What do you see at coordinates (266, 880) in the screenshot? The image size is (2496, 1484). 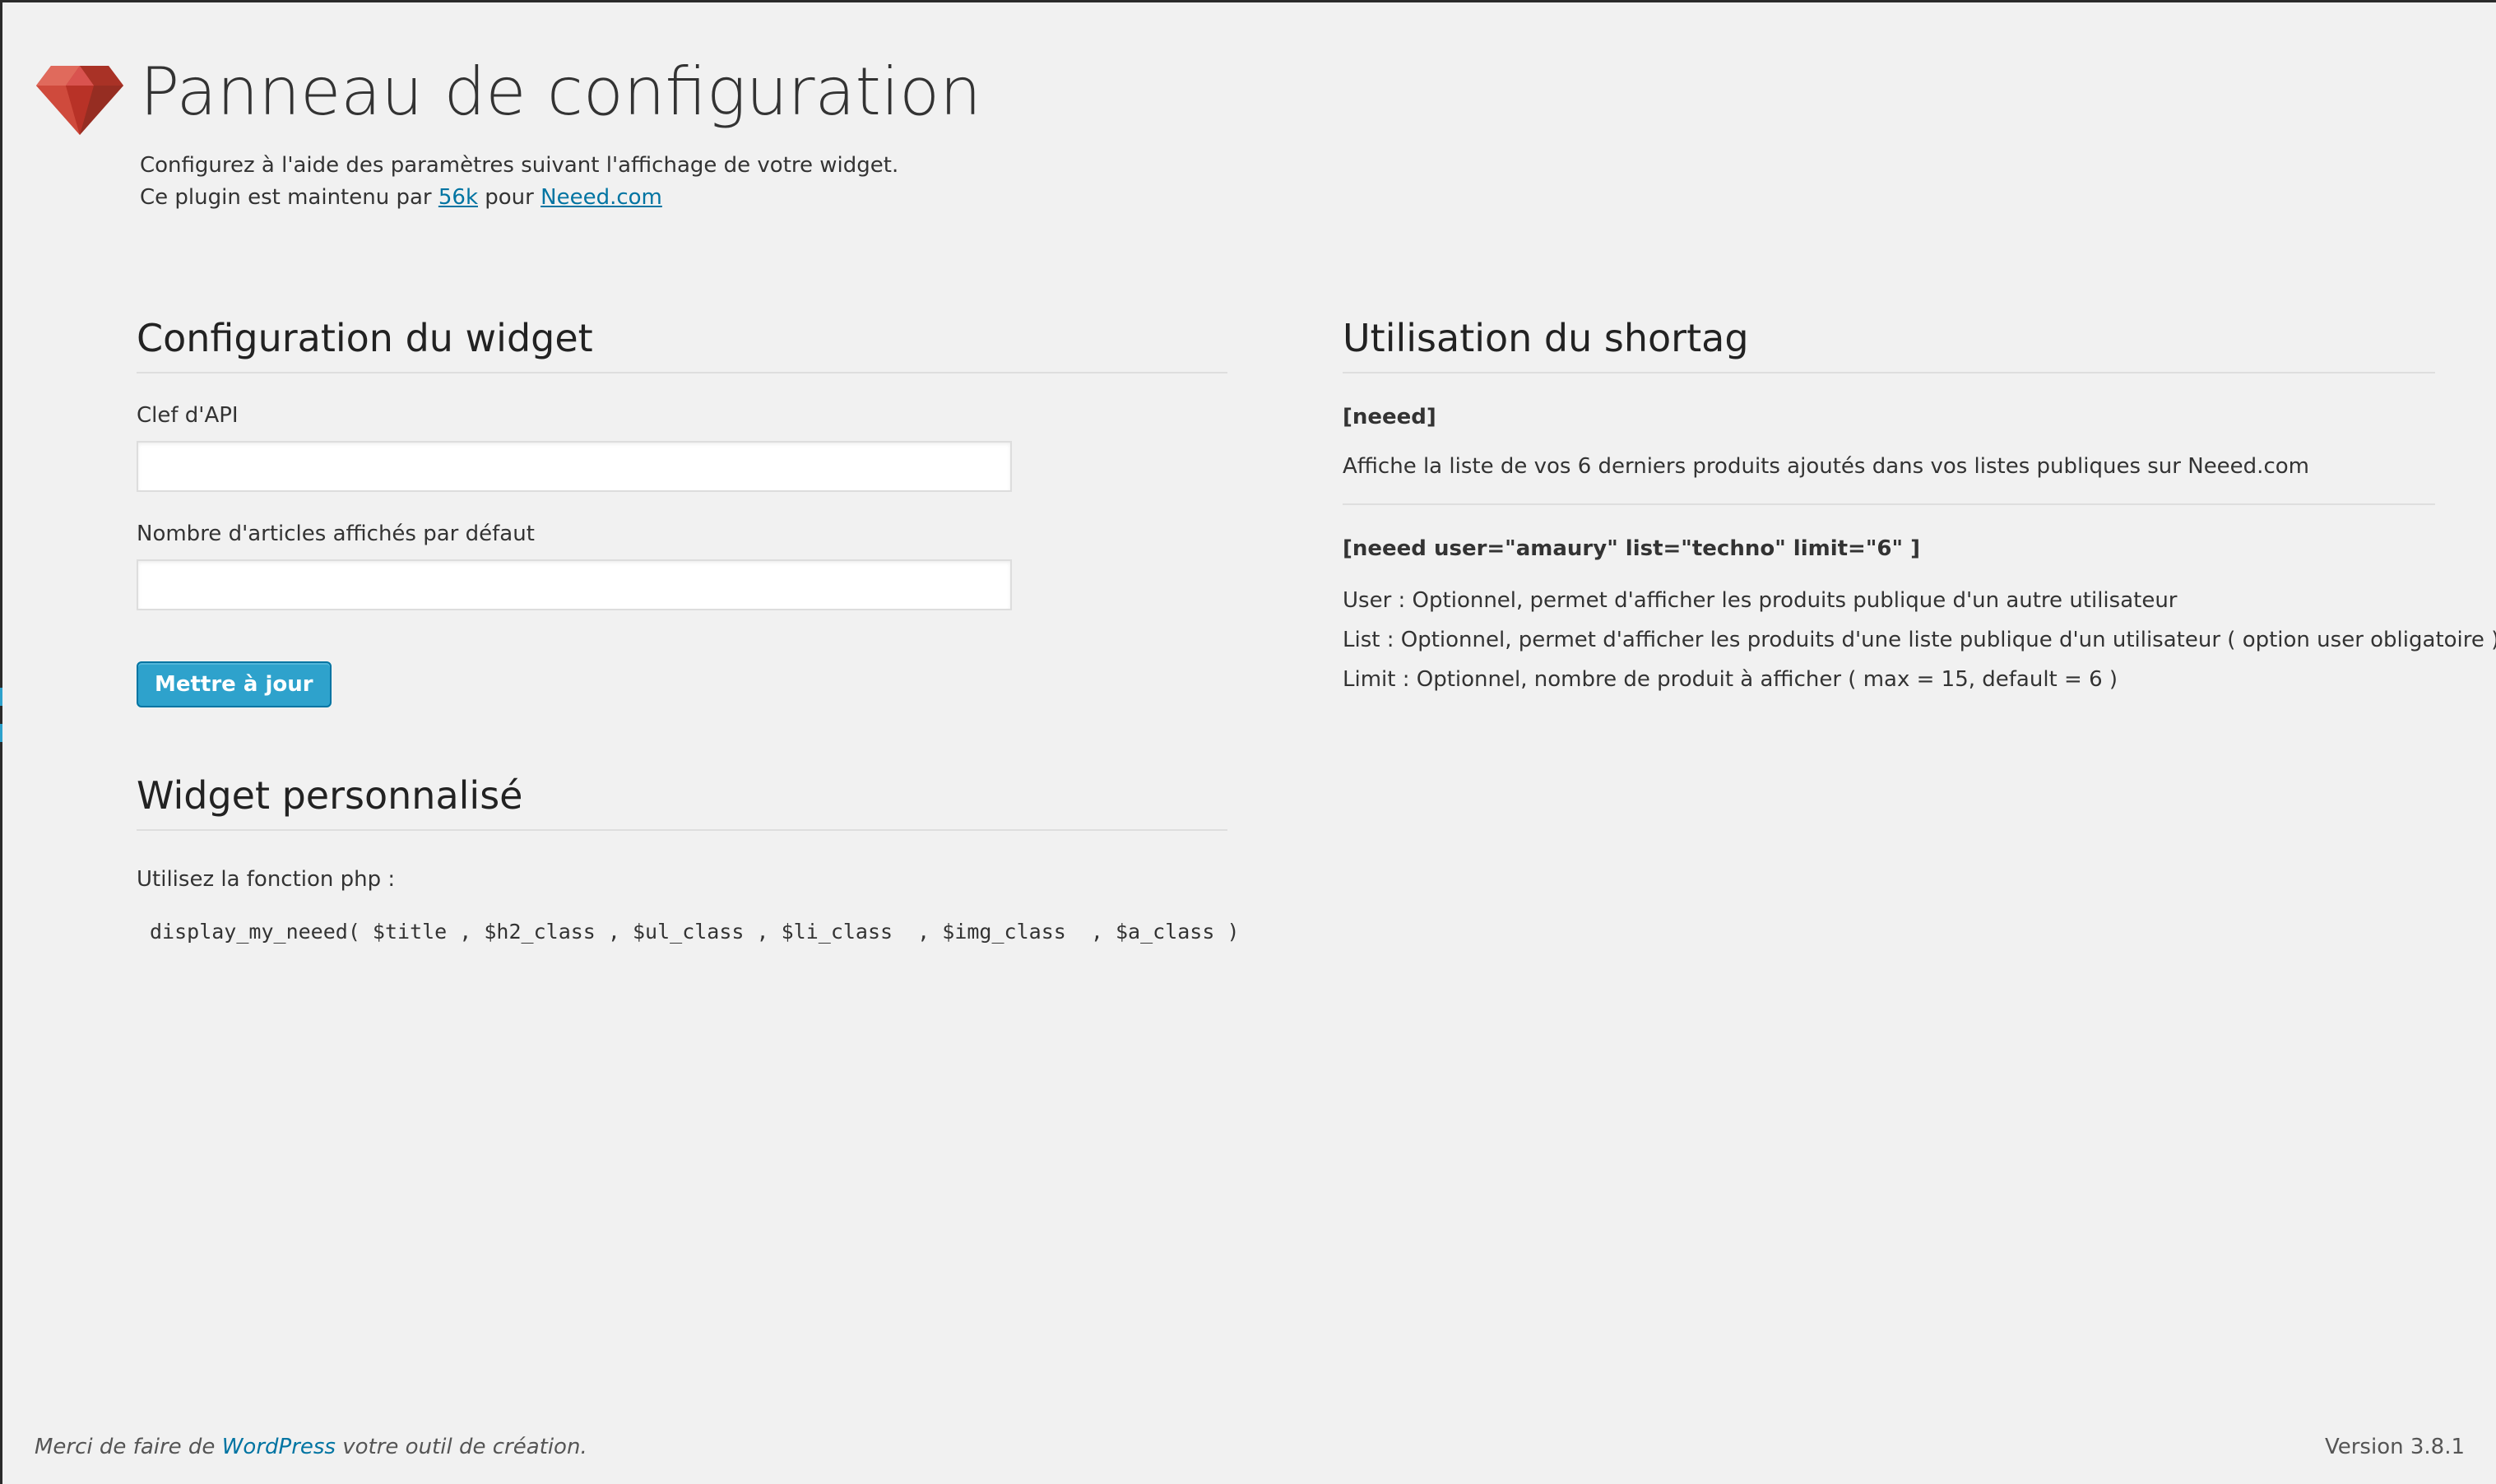 I see `php-intro: Utilisez la fonction php :` at bounding box center [266, 880].